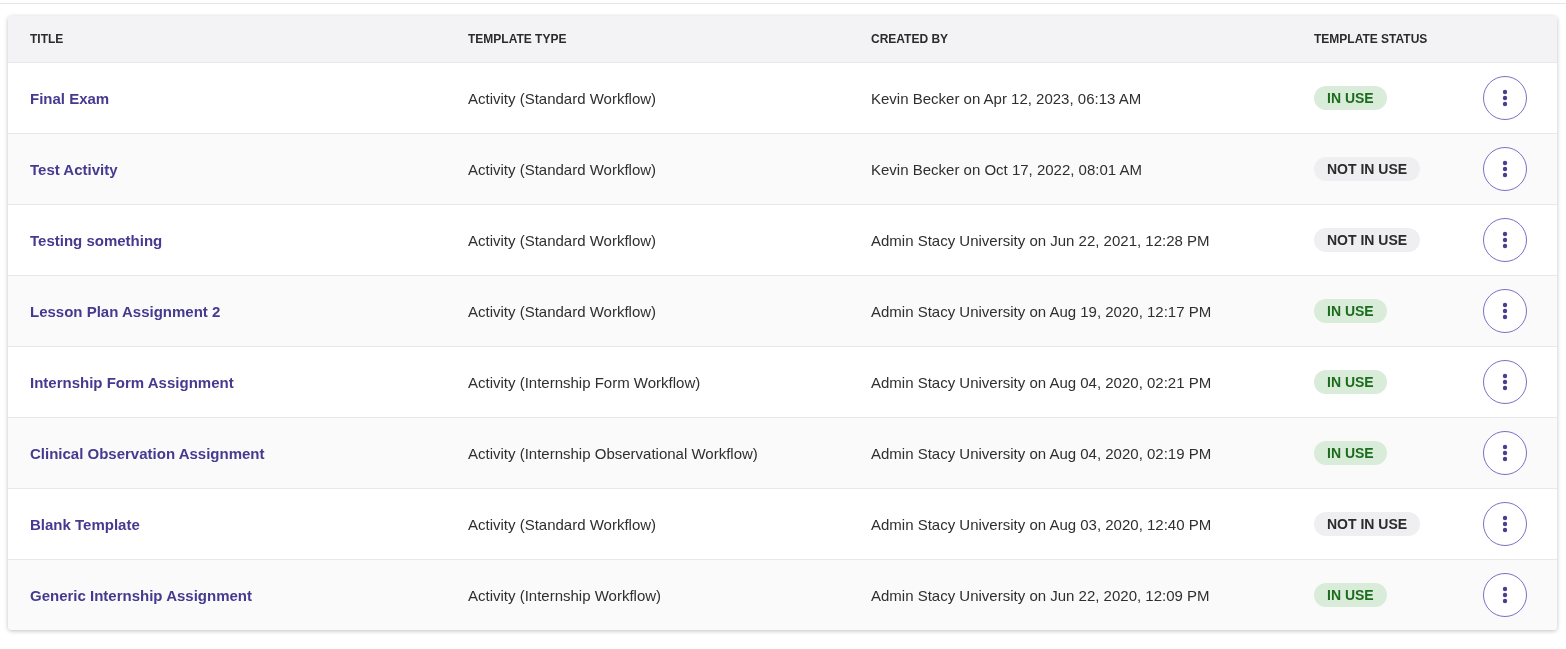 The height and width of the screenshot is (649, 1566). Describe the element at coordinates (565, 595) in the screenshot. I see `template-type-cell-text: Activity (Internship Workflow)` at that location.